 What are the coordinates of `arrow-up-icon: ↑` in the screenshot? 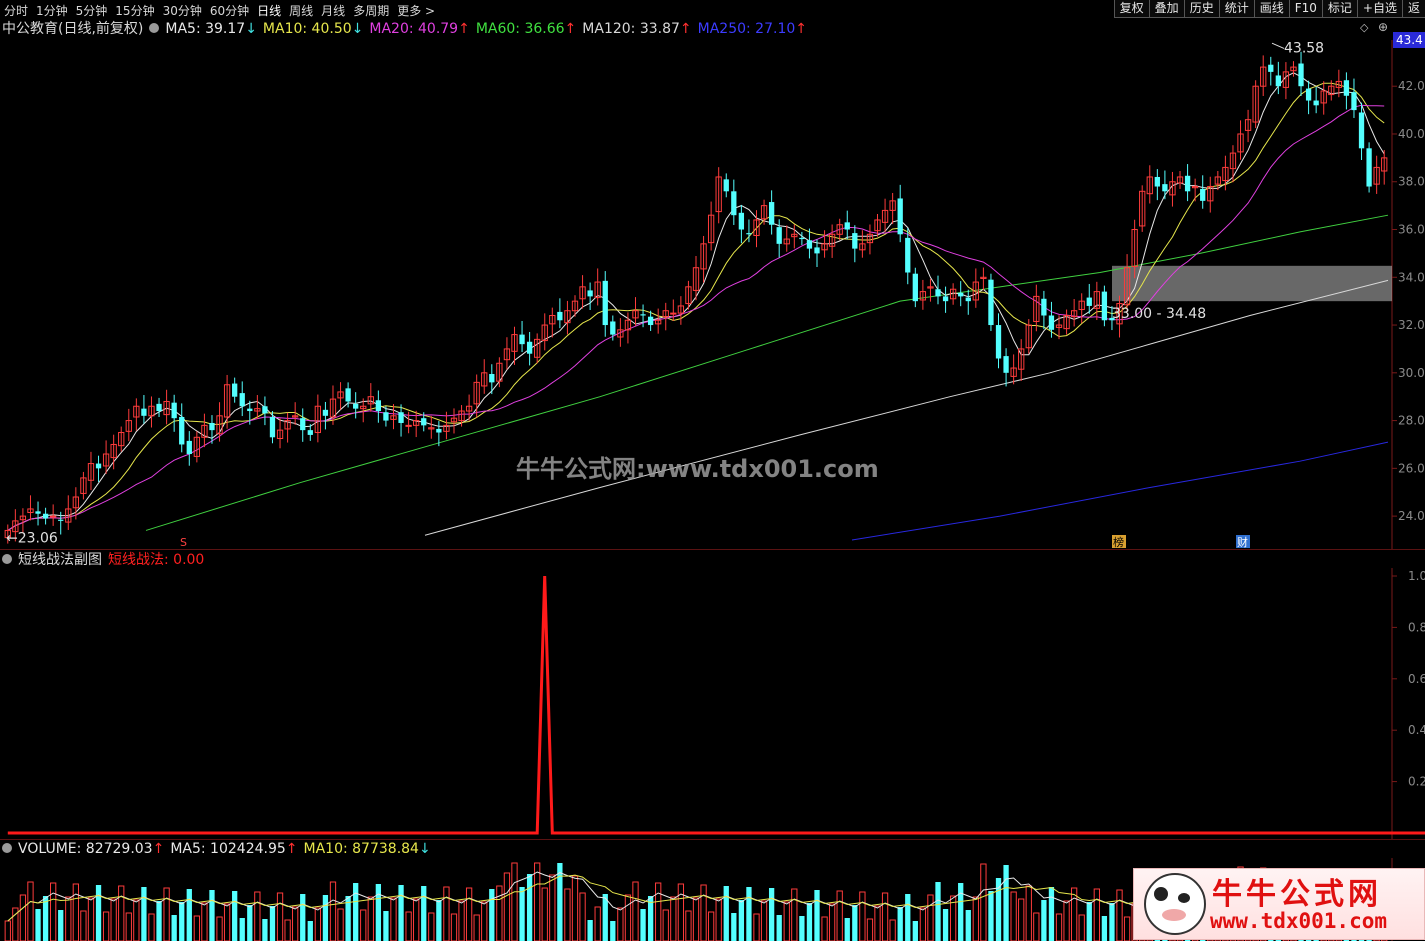 It's located at (685, 29).